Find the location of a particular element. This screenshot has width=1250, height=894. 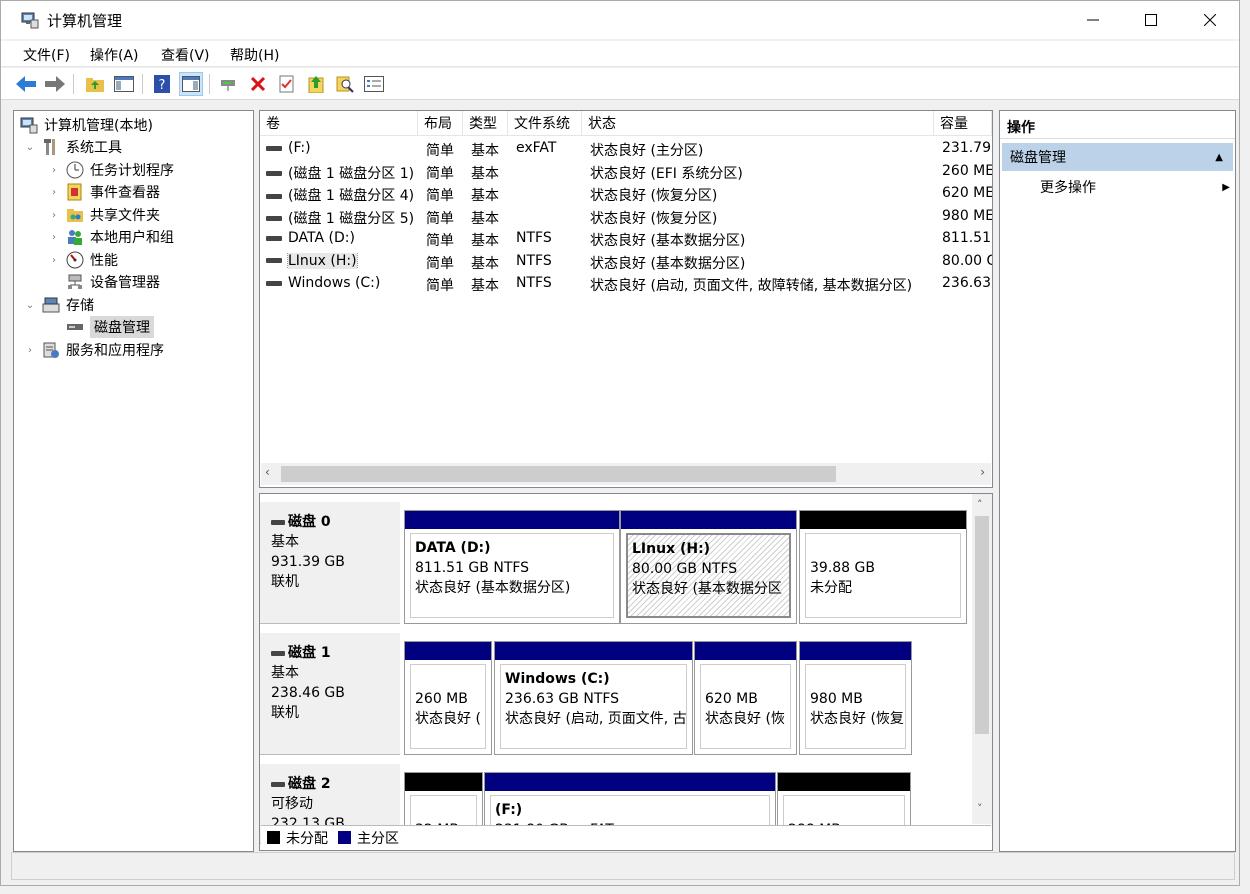

search-button is located at coordinates (345, 84).